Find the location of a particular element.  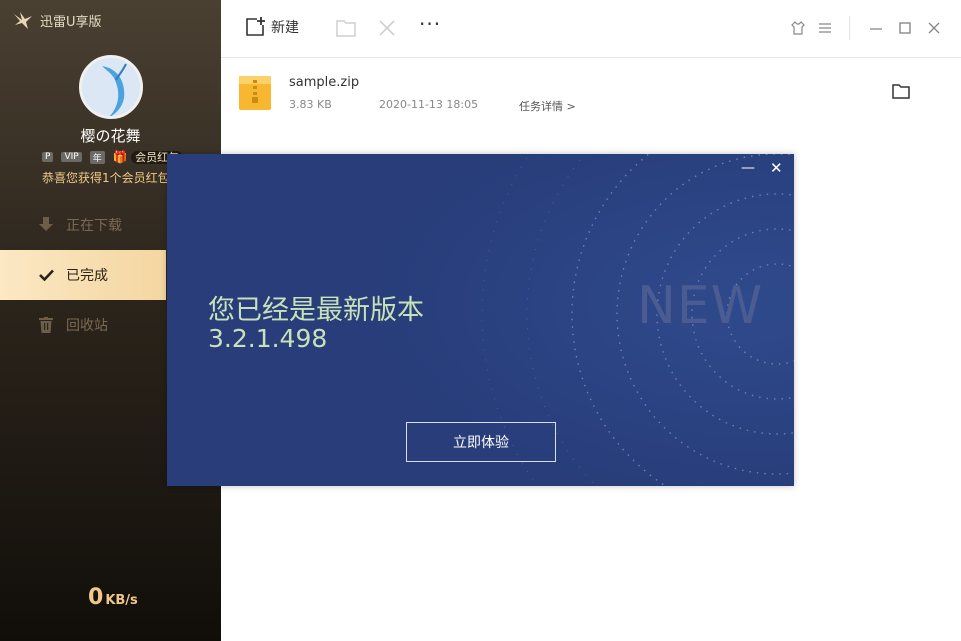

try-now-label: 立即体验 is located at coordinates (481, 443).